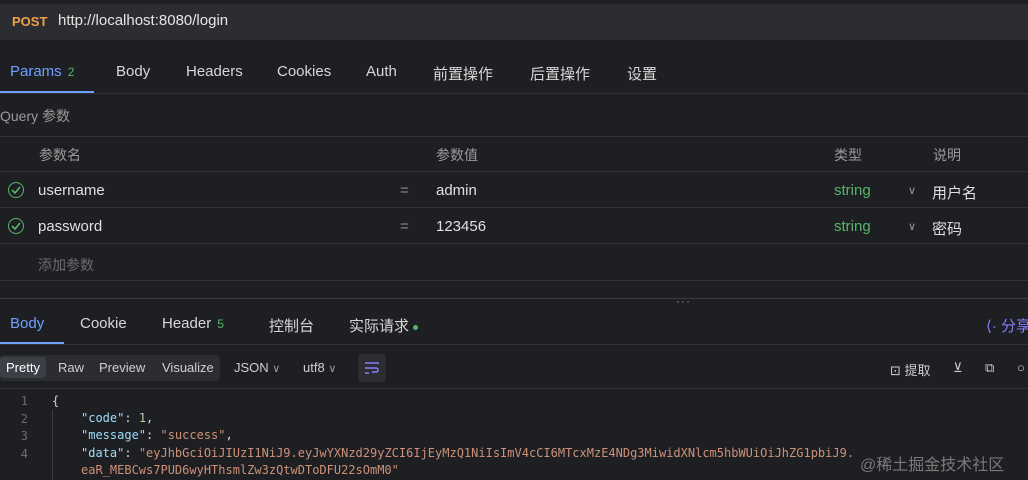  I want to click on tab-body: Body, so click(133, 71).